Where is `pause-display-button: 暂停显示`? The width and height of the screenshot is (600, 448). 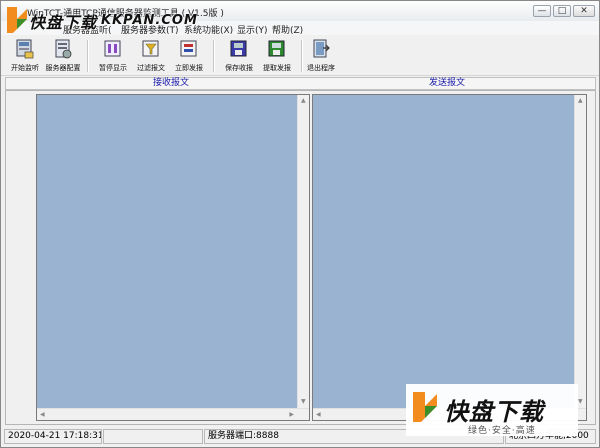 pause-display-button: 暂停显示 is located at coordinates (113, 57).